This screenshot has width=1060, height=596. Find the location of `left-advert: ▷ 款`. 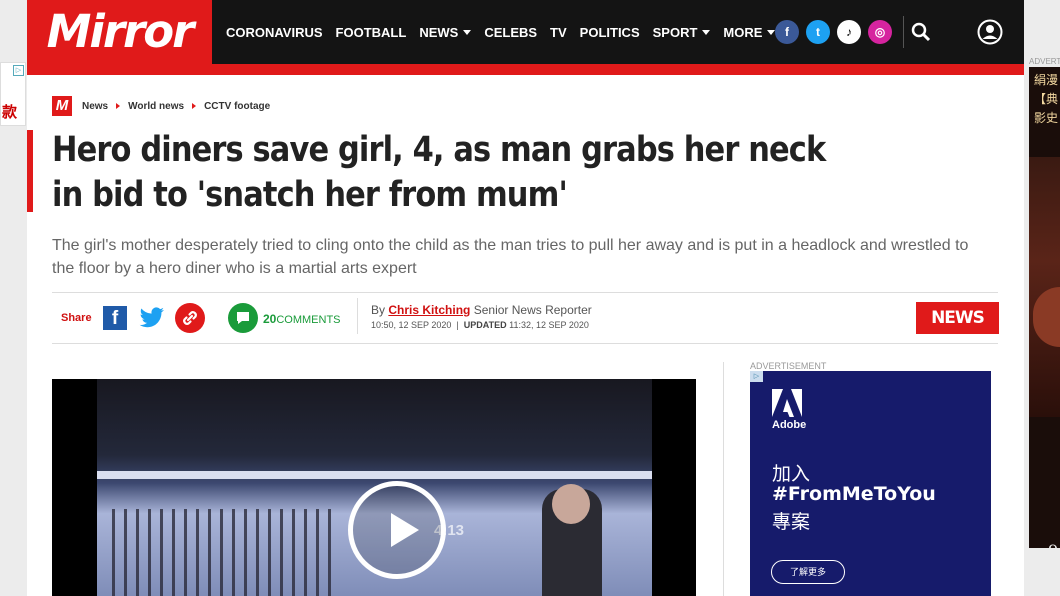

left-advert: ▷ 款 is located at coordinates (13, 94).